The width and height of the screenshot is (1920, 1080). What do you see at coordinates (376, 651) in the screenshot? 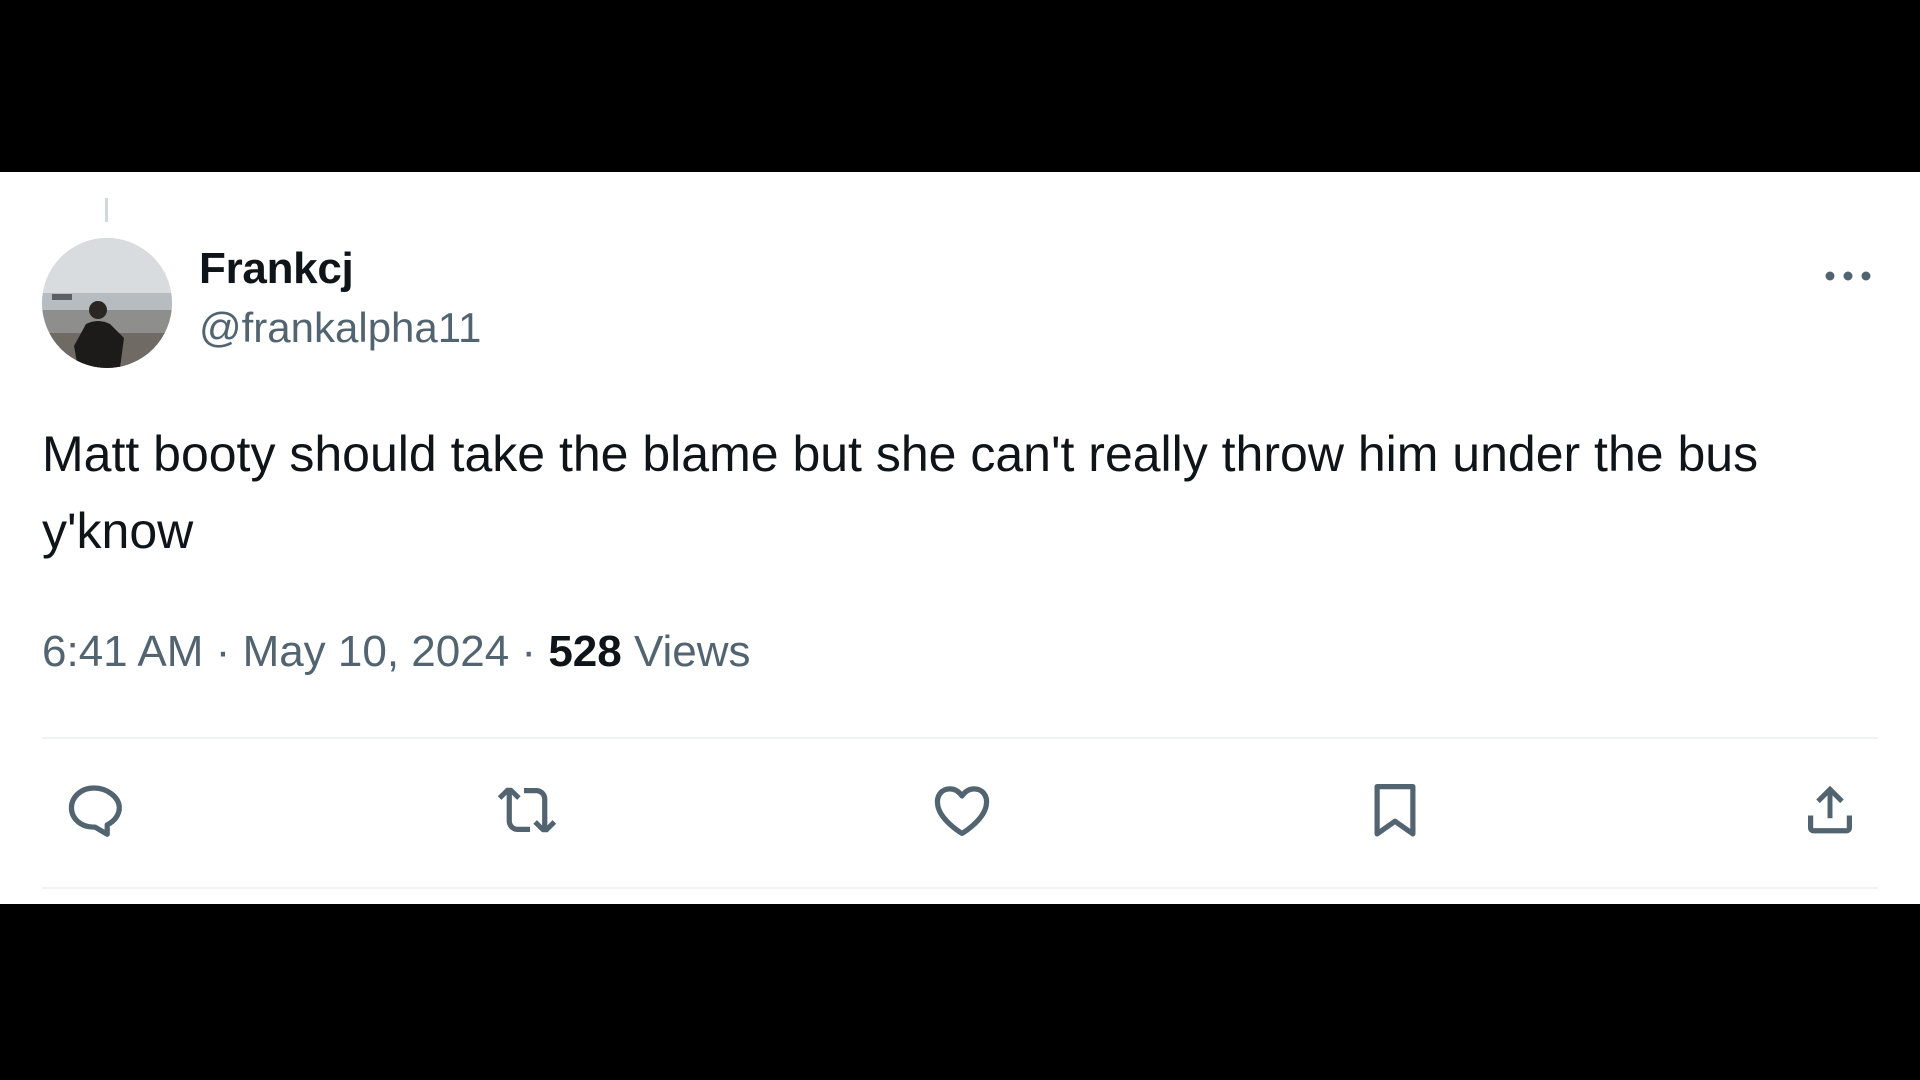
I see `post-date: May 10, 2024` at bounding box center [376, 651].